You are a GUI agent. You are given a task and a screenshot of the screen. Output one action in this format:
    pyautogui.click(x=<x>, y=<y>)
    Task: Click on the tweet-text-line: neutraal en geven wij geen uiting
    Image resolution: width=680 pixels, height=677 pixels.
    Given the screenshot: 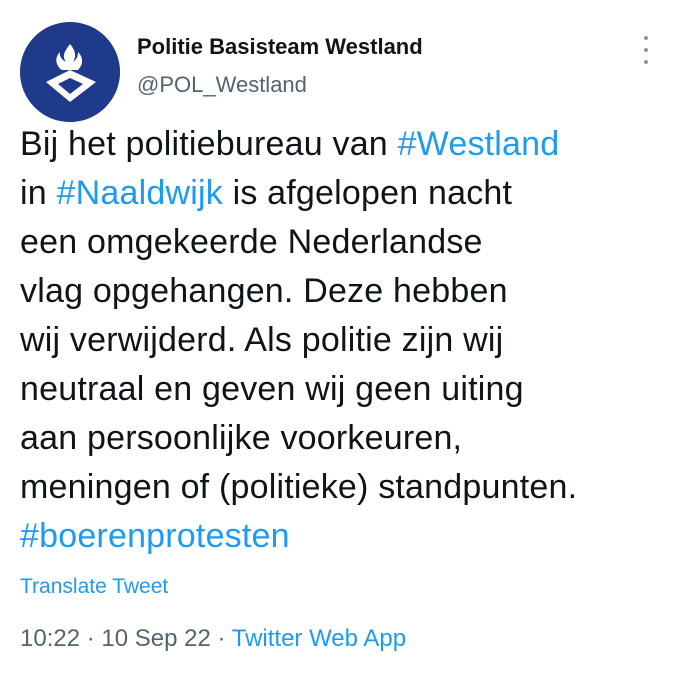 What is the action you would take?
    pyautogui.click(x=342, y=389)
    